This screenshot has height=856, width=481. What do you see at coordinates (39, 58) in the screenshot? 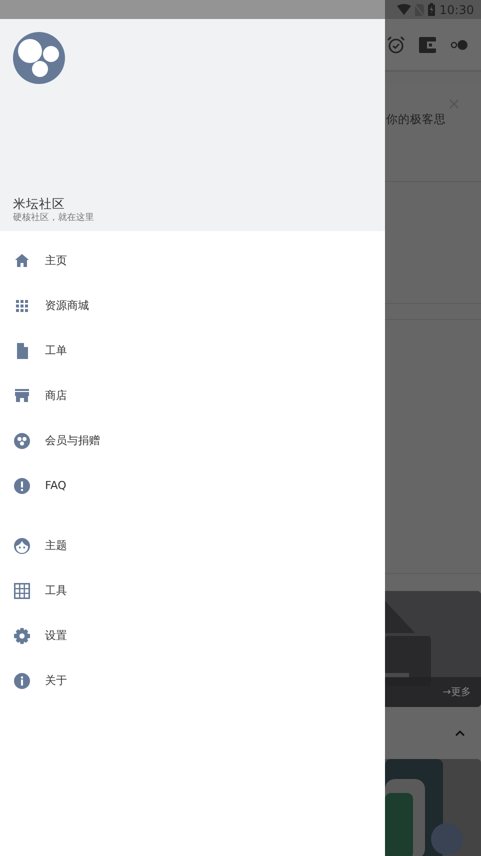
I see `logo-icon` at bounding box center [39, 58].